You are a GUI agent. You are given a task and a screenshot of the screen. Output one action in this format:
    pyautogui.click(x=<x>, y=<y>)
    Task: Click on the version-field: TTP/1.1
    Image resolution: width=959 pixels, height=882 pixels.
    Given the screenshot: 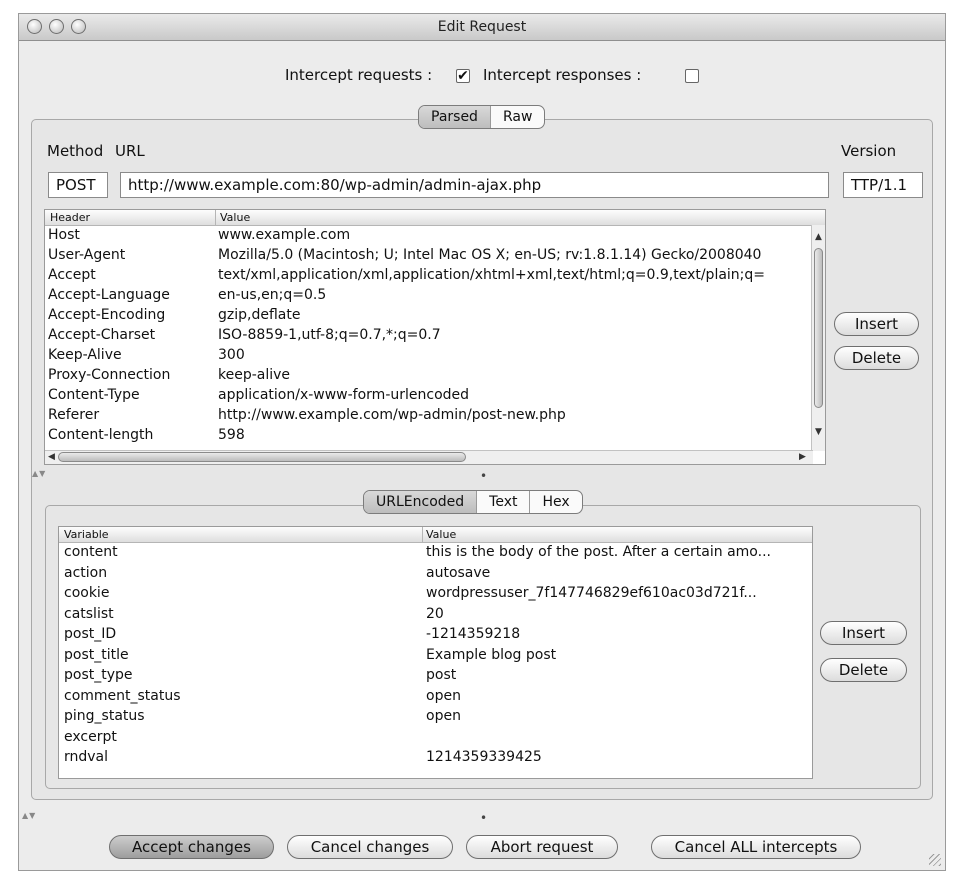 What is the action you would take?
    pyautogui.click(x=883, y=185)
    